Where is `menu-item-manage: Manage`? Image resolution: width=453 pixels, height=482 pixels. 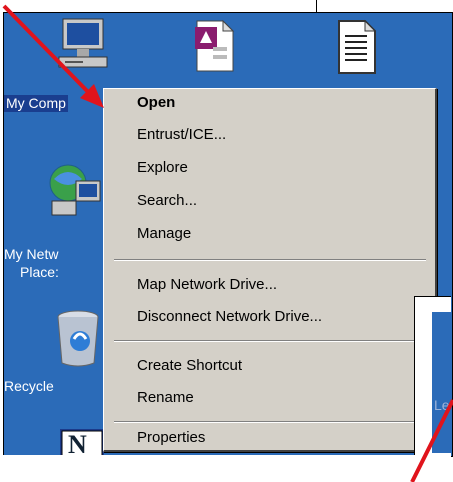 menu-item-manage: Manage is located at coordinates (164, 234).